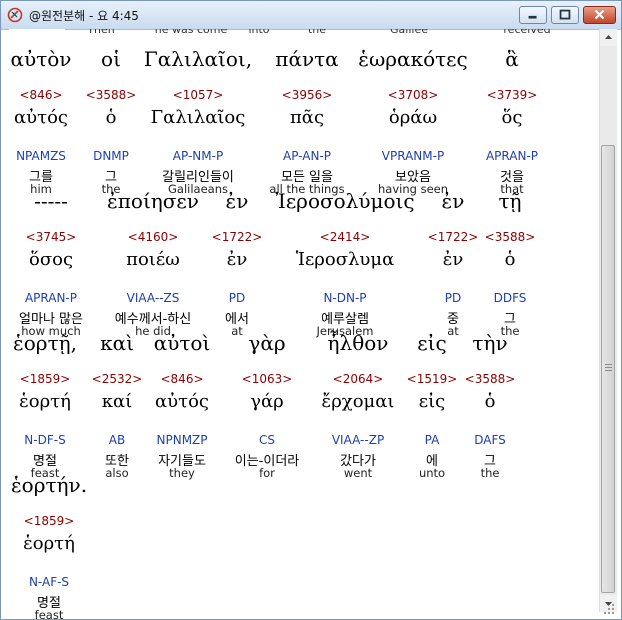 This screenshot has width=622, height=620. I want to click on title-bar: @원전분해 - 요 4:45, so click(311, 15).